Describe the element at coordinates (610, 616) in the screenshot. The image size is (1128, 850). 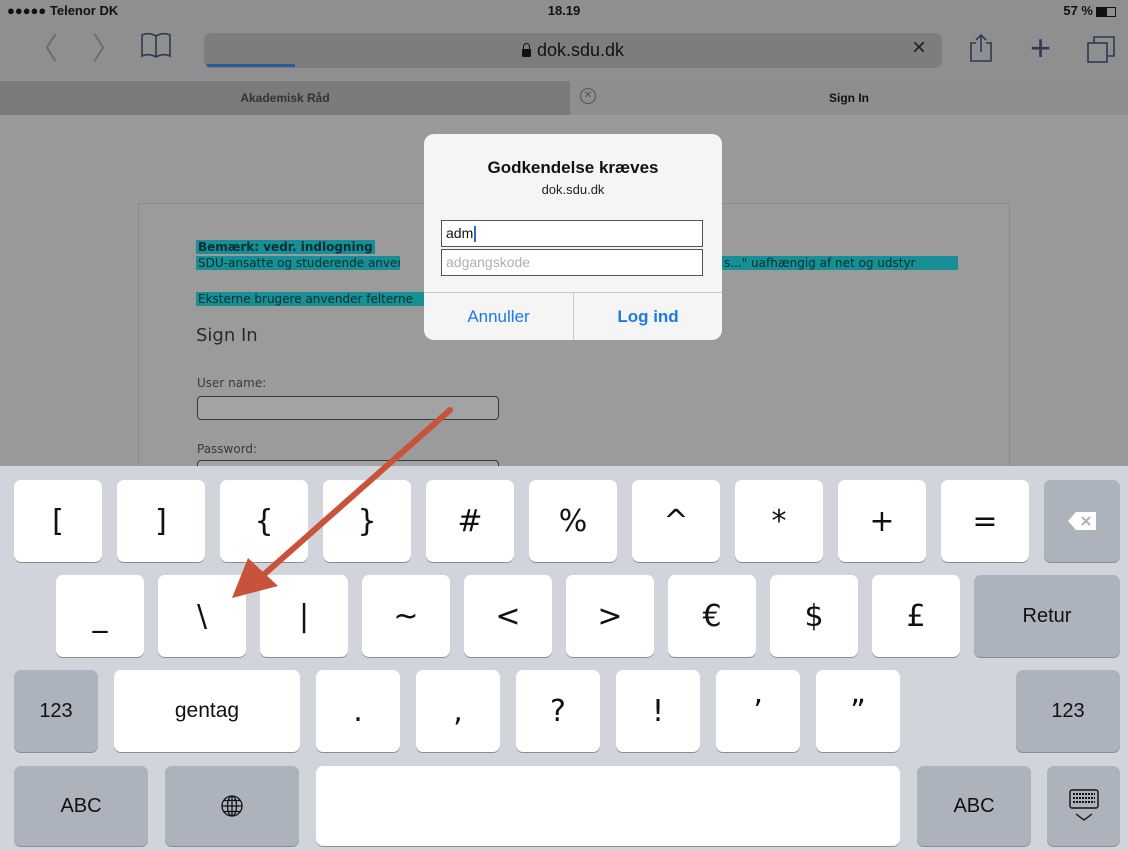
I see `key-greater-than: >` at that location.